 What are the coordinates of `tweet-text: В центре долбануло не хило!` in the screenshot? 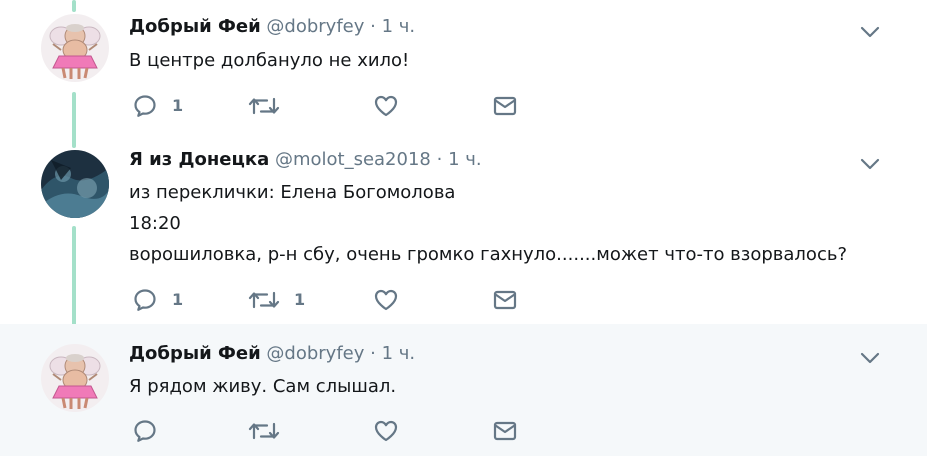 It's located at (269, 60).